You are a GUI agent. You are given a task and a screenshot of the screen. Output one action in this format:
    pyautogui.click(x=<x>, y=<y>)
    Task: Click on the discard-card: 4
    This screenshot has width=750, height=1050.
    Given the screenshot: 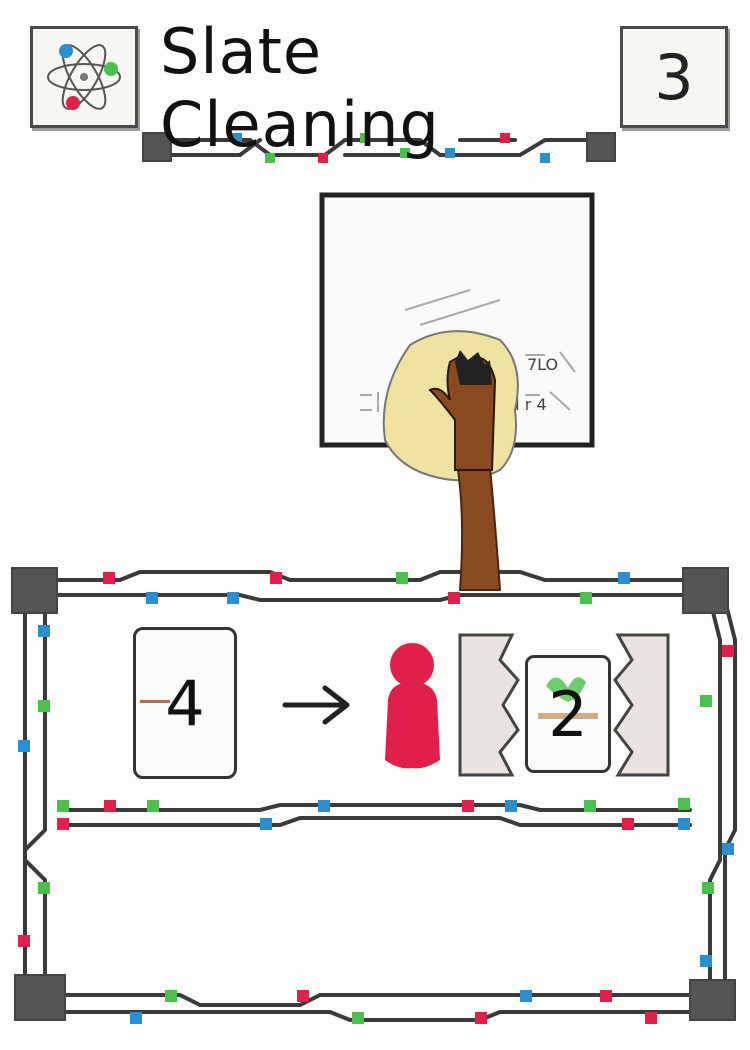 What is the action you would take?
    pyautogui.click(x=185, y=703)
    